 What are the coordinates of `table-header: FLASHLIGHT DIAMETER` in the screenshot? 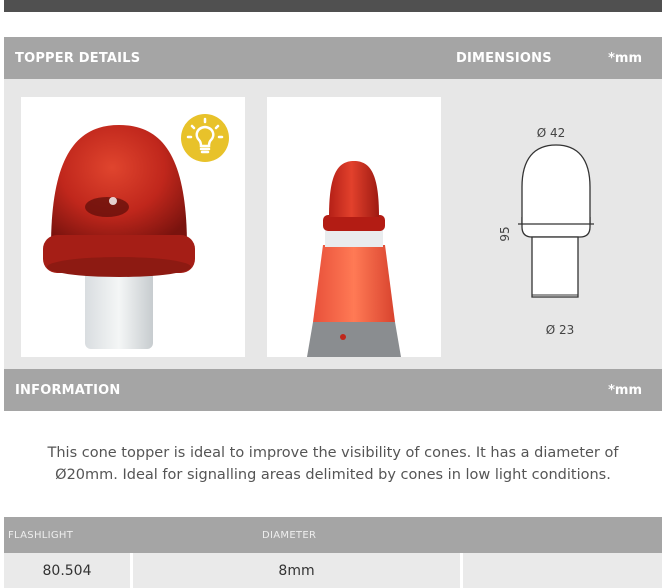 It's located at (333, 535).